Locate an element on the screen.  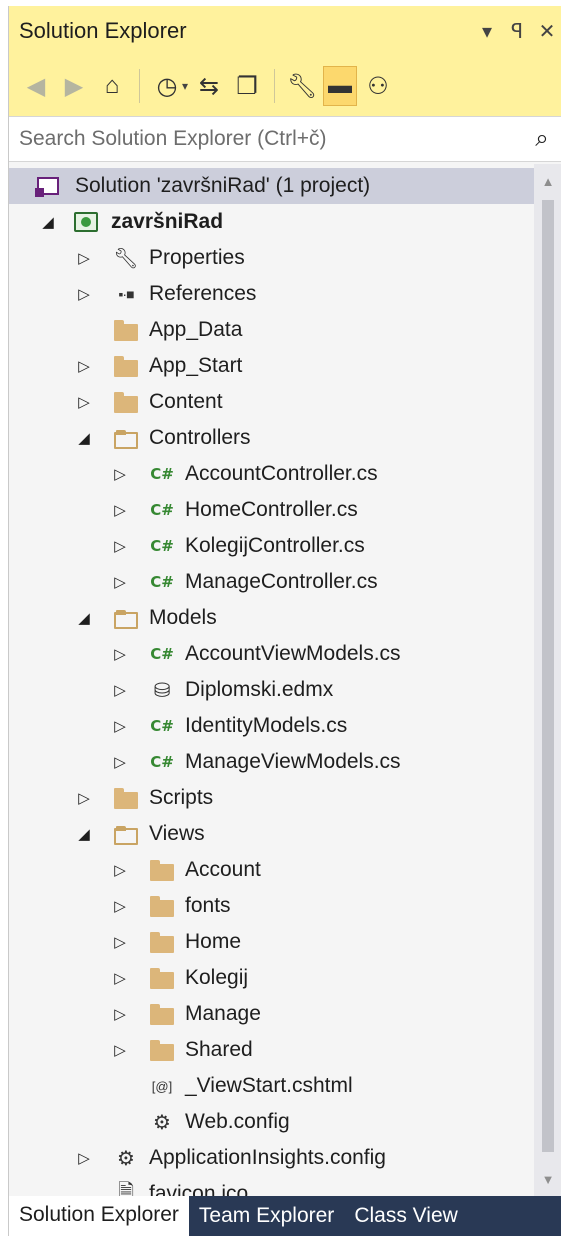
tree-item-label: Home is located at coordinates (213, 941).